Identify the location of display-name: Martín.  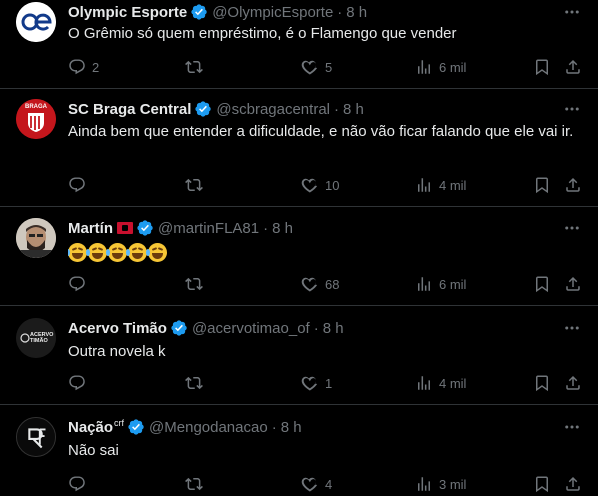
(90, 228).